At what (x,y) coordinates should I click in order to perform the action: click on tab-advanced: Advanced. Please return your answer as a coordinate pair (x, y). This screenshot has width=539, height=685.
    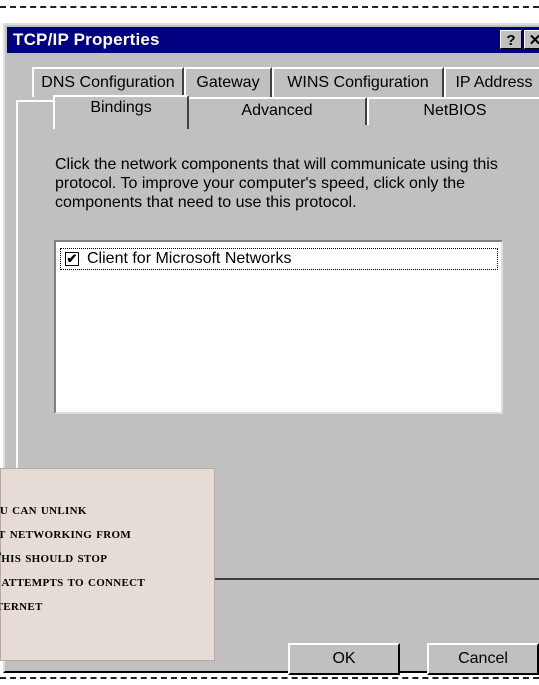
    Looking at the image, I should click on (277, 111).